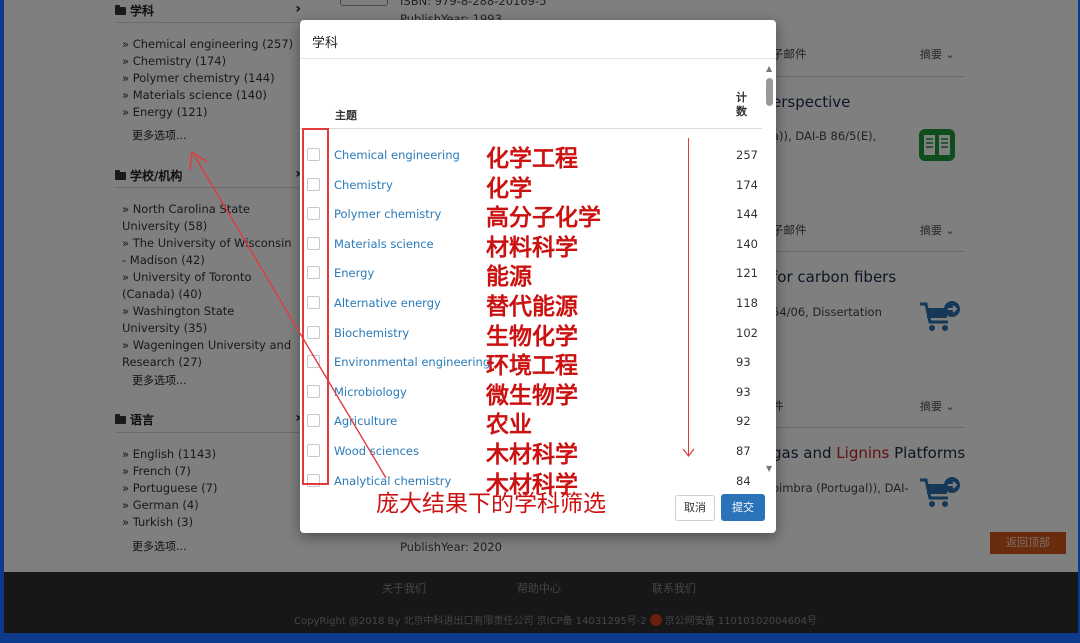  I want to click on cancel-button: 取消, so click(695, 508).